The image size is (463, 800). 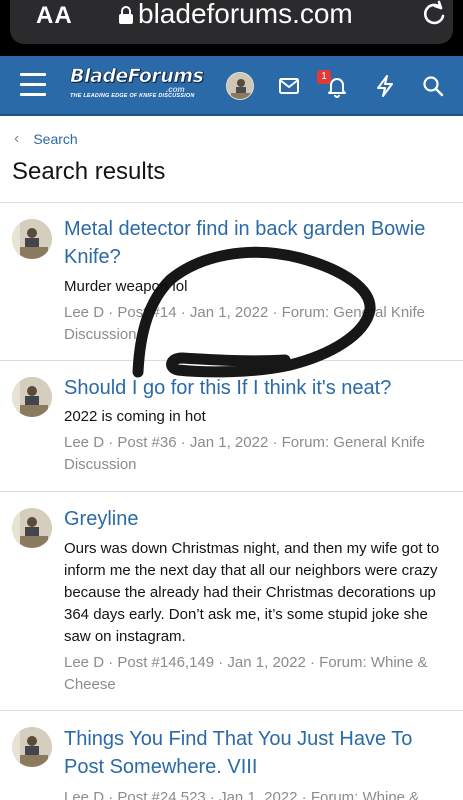 What do you see at coordinates (433, 86) in the screenshot?
I see `search-icon` at bounding box center [433, 86].